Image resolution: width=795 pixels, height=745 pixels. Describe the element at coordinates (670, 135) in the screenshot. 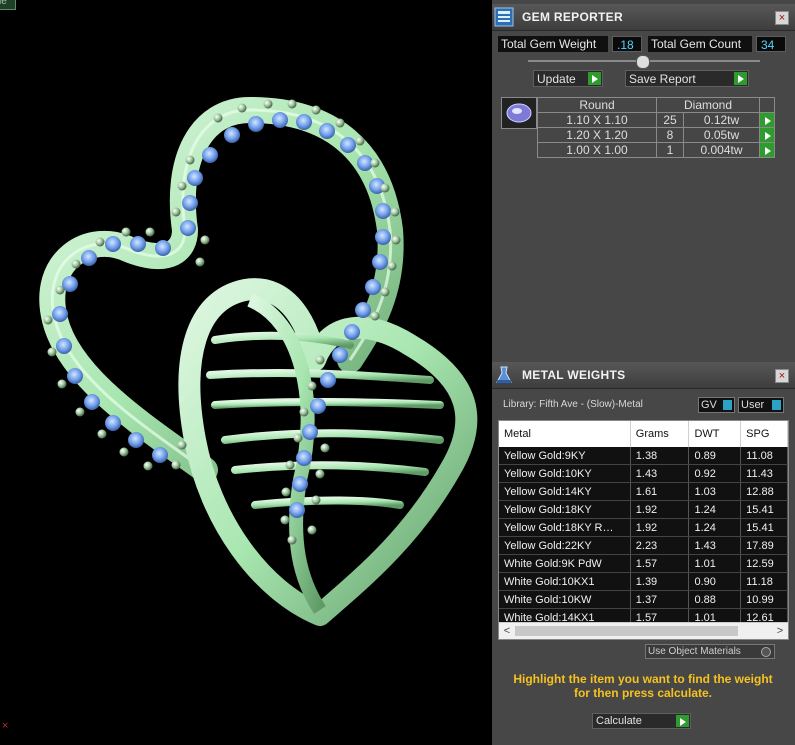

I see `gem-count: 8` at that location.